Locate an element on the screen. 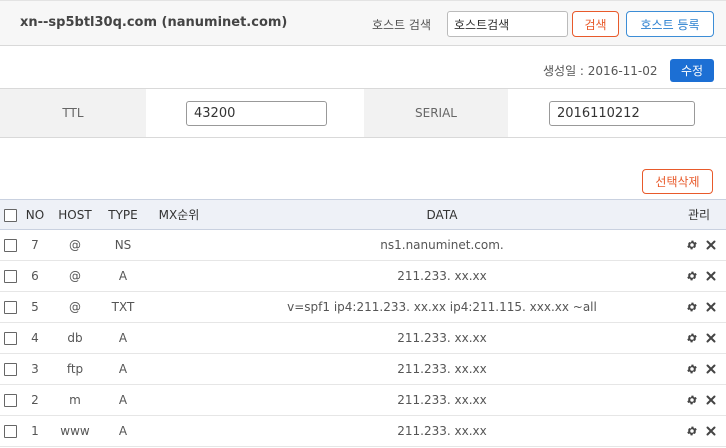 The image size is (726, 448). cell-no: 1 is located at coordinates (35, 431).